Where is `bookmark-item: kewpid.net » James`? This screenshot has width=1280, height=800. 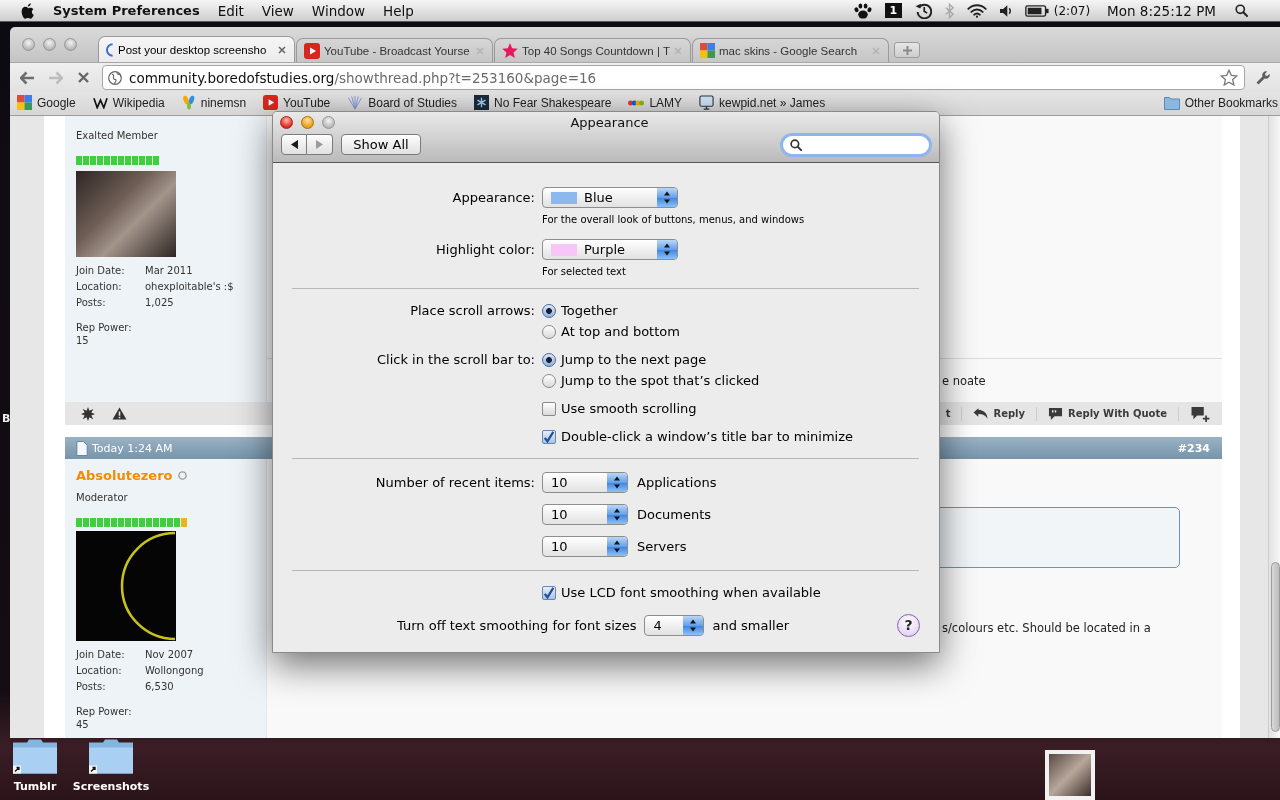 bookmark-item: kewpid.net » James is located at coordinates (762, 102).